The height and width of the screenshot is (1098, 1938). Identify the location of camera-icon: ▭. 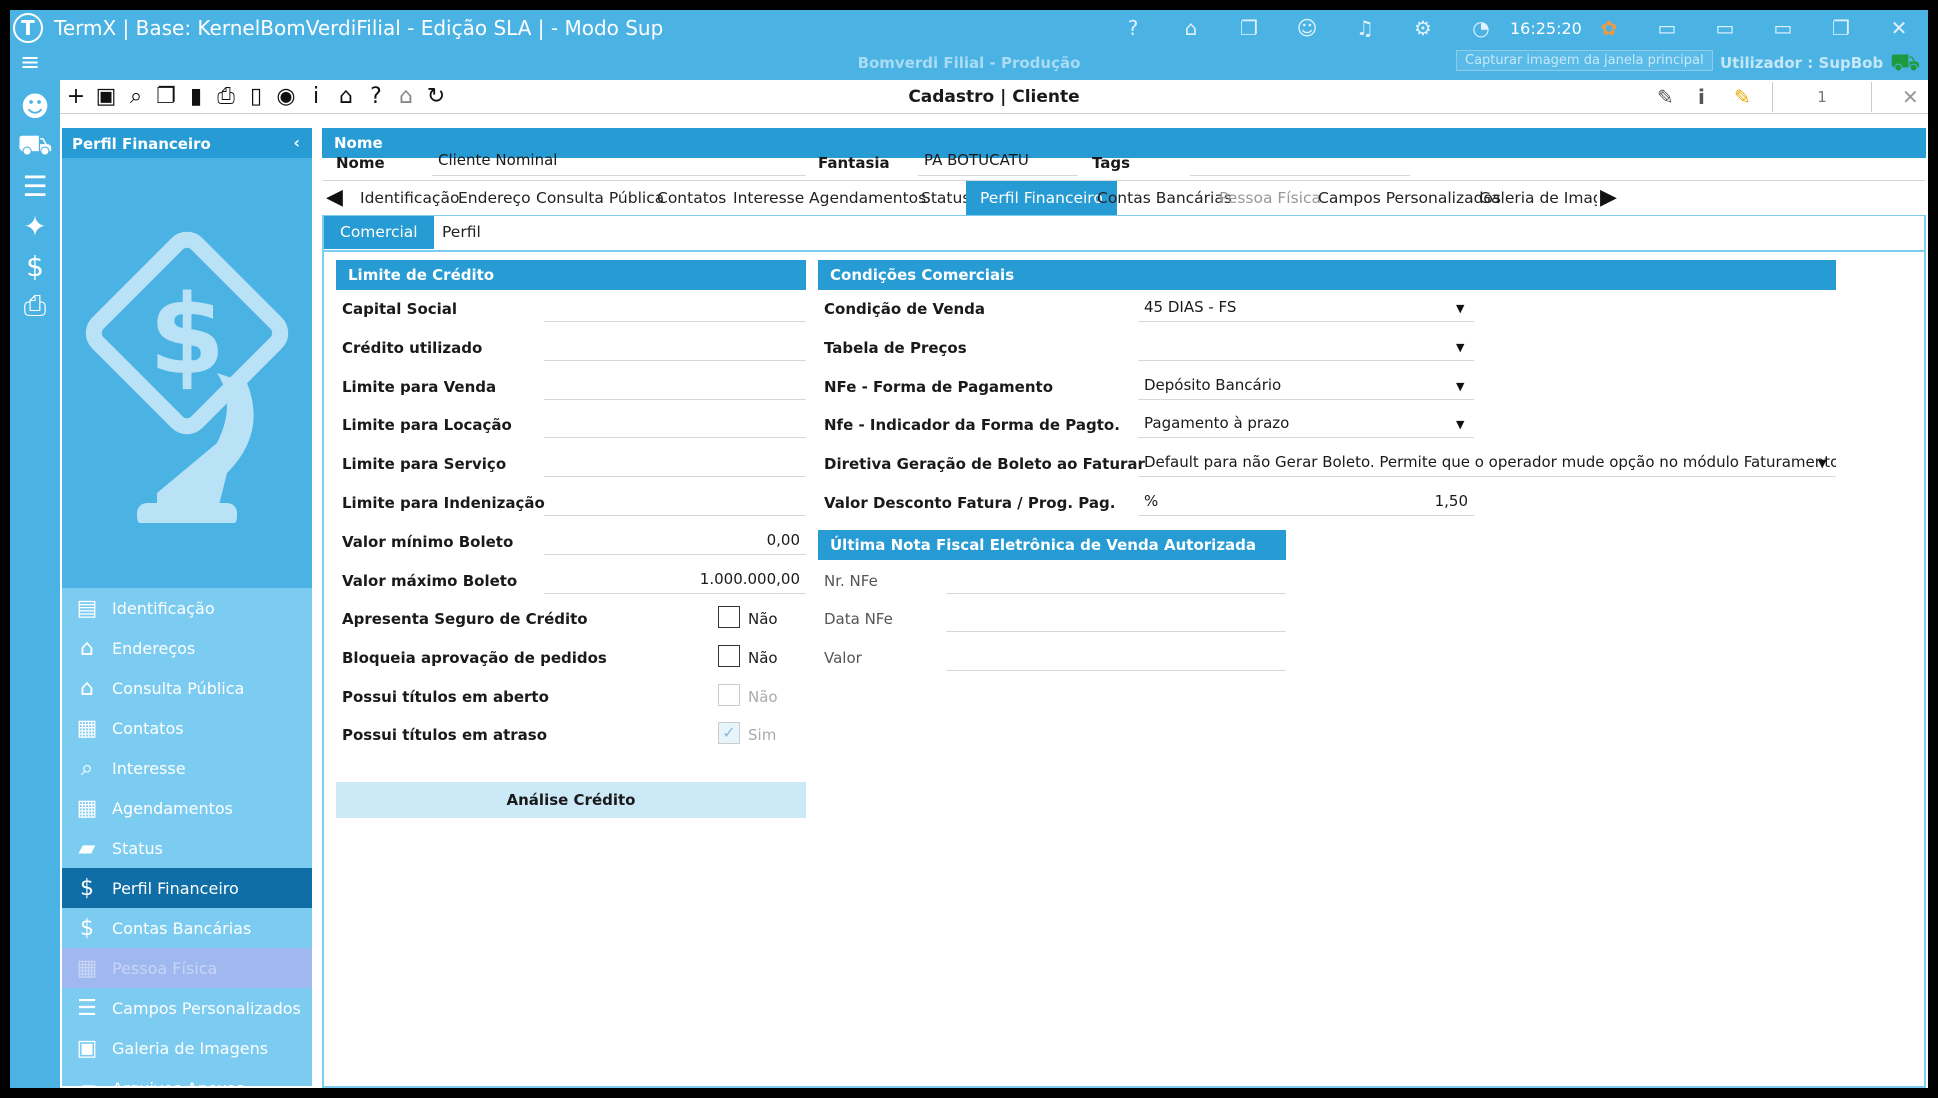
(1667, 28).